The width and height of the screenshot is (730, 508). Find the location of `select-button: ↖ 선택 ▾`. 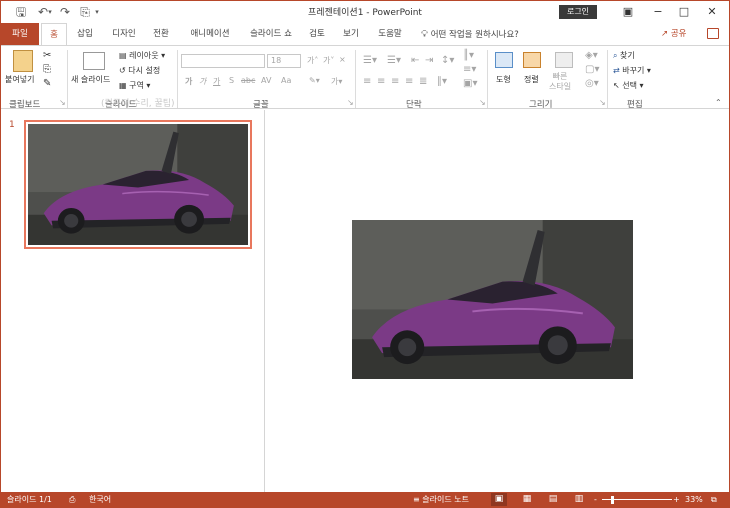

select-button: ↖ 선택 ▾ is located at coordinates (628, 85).